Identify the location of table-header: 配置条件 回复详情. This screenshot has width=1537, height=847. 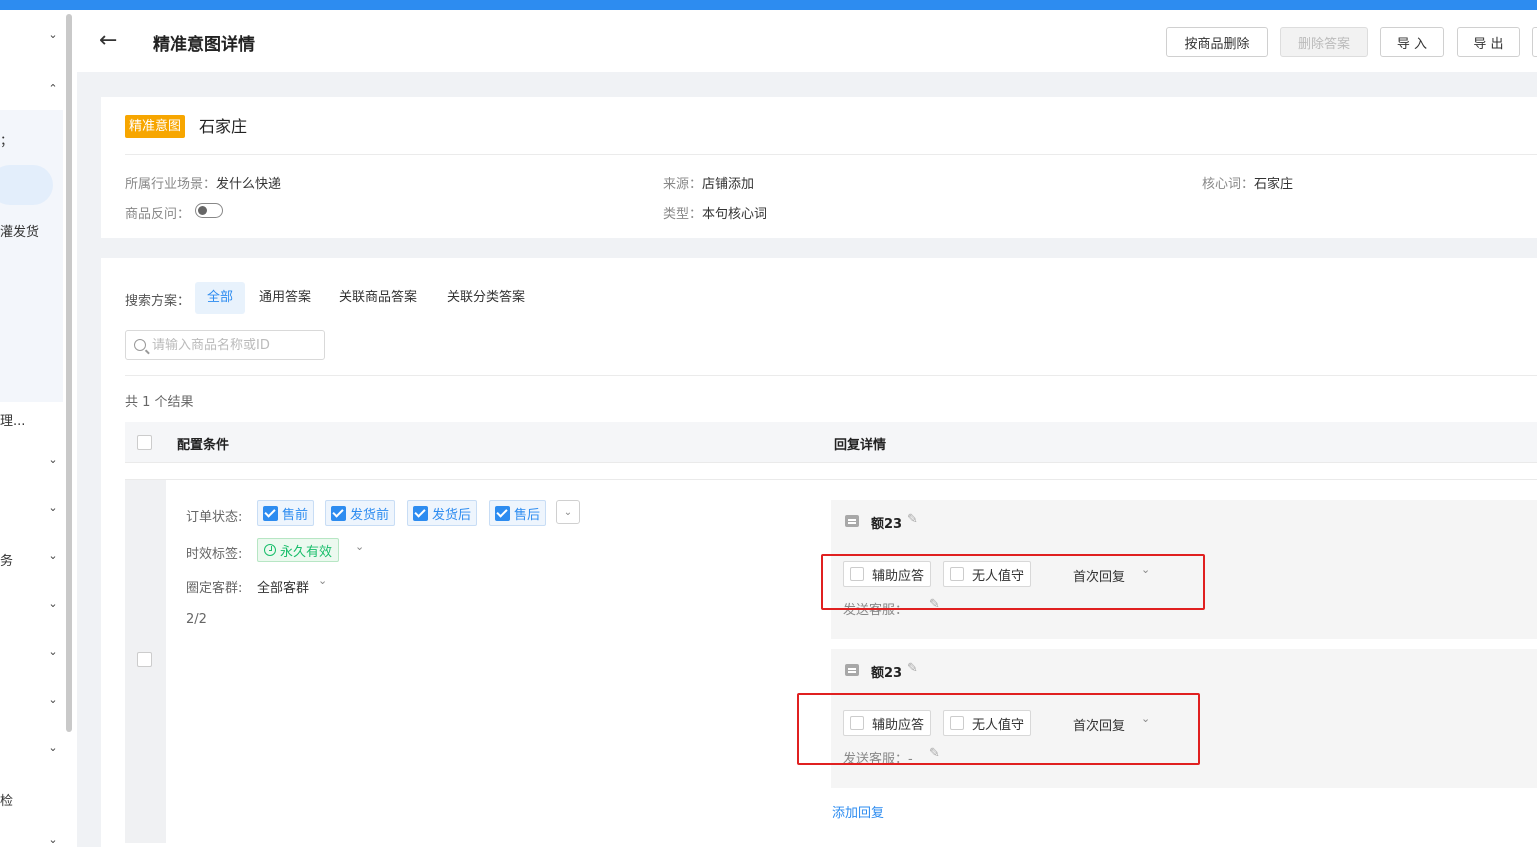
(831, 442).